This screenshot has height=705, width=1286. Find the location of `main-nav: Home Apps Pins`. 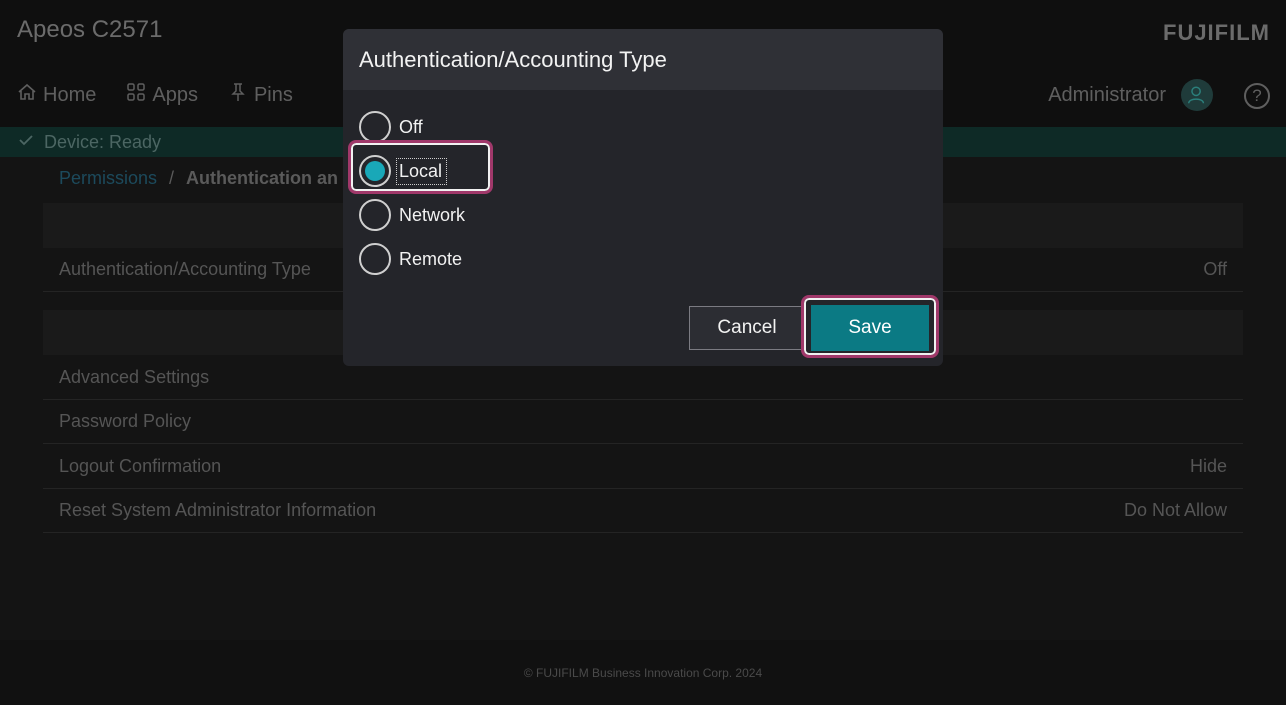

main-nav: Home Apps Pins is located at coordinates (155, 95).